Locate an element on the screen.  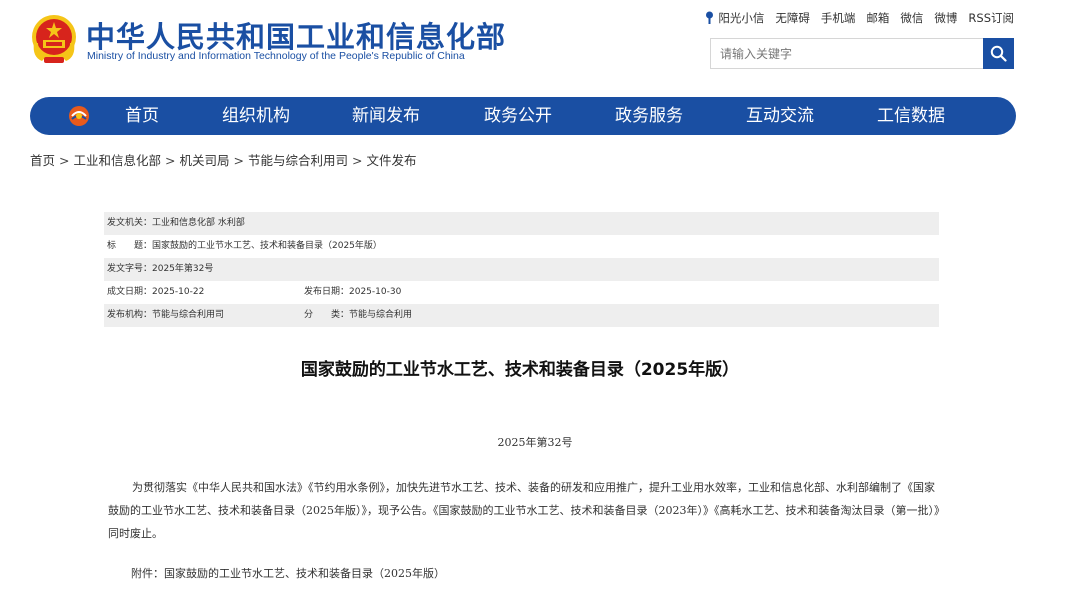
search-box is located at coordinates (862, 53).